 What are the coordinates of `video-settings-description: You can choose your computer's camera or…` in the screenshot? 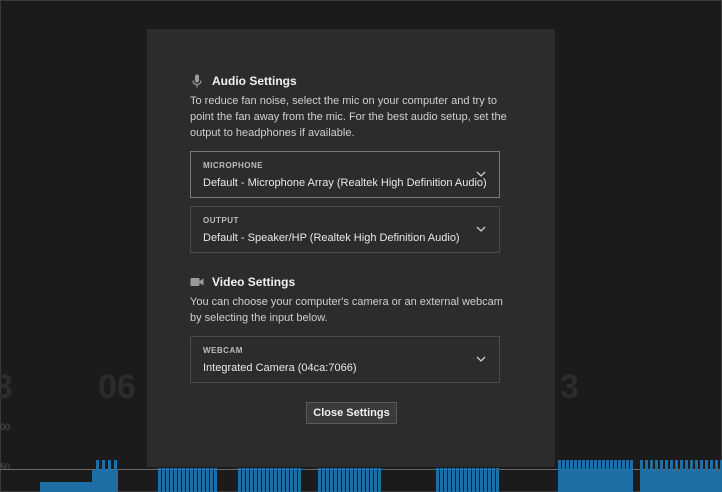 It's located at (346, 310).